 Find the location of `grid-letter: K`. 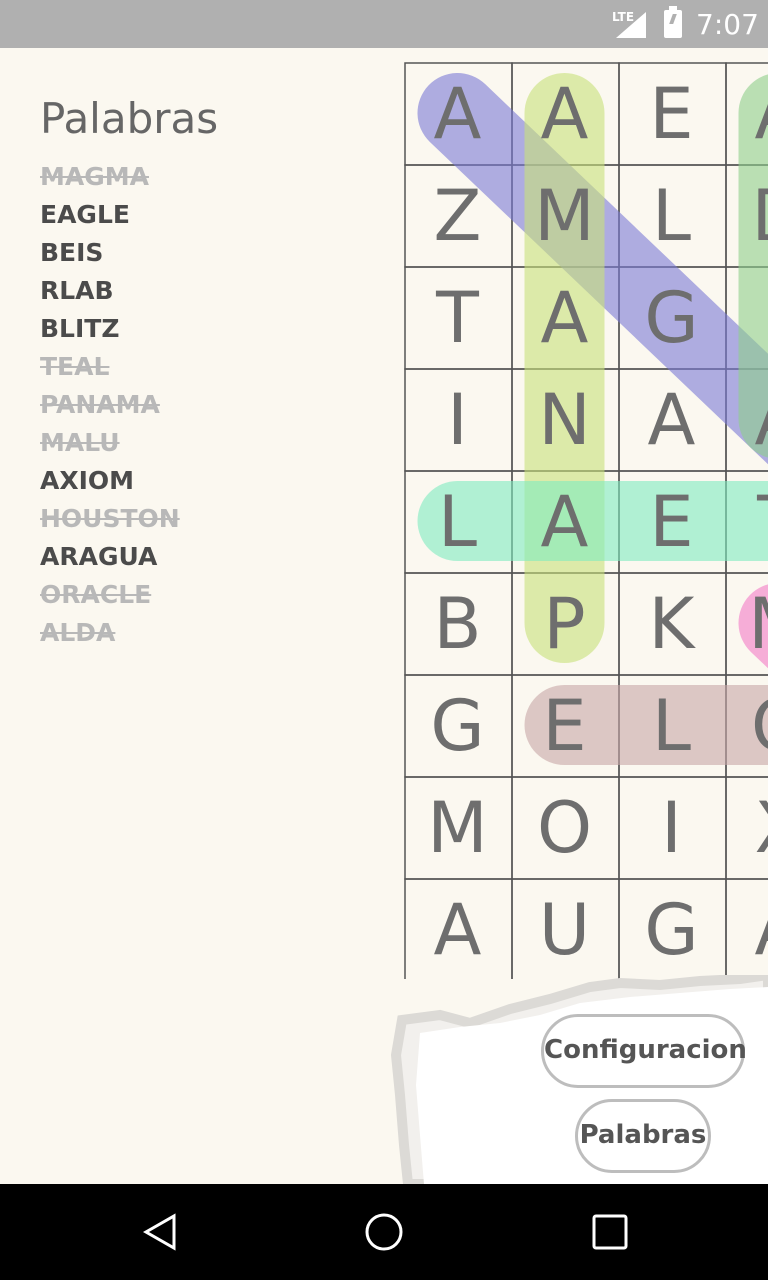

grid-letter: K is located at coordinates (673, 624).